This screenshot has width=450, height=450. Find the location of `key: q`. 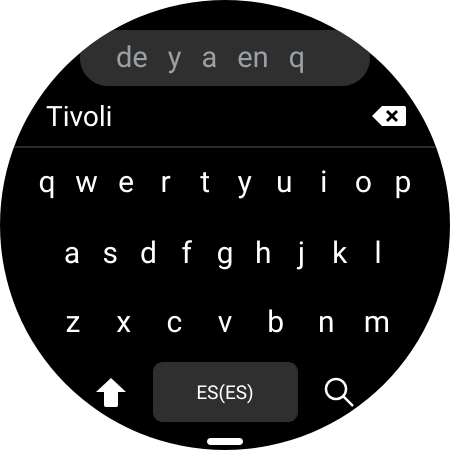

key: q is located at coordinates (47, 183).